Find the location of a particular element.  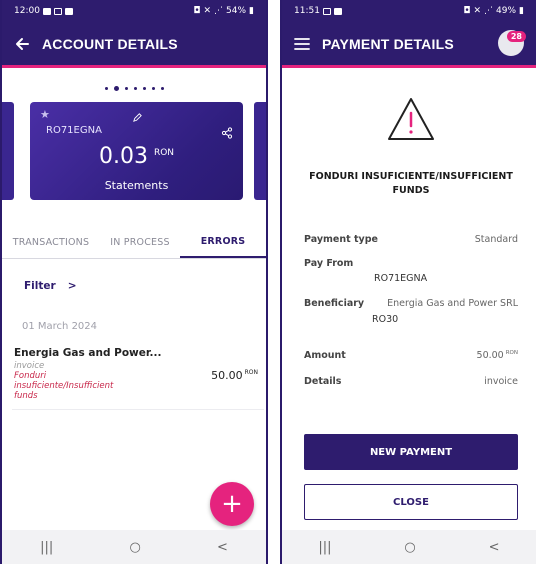

new-payment-button: NEW PAYMENT is located at coordinates (411, 452).